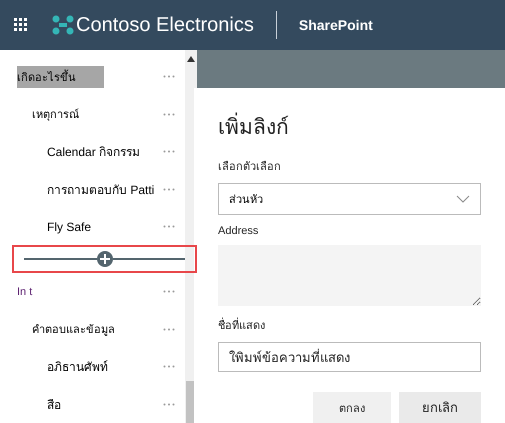 The height and width of the screenshot is (423, 505). I want to click on ok-button: ตกลง, so click(352, 407).